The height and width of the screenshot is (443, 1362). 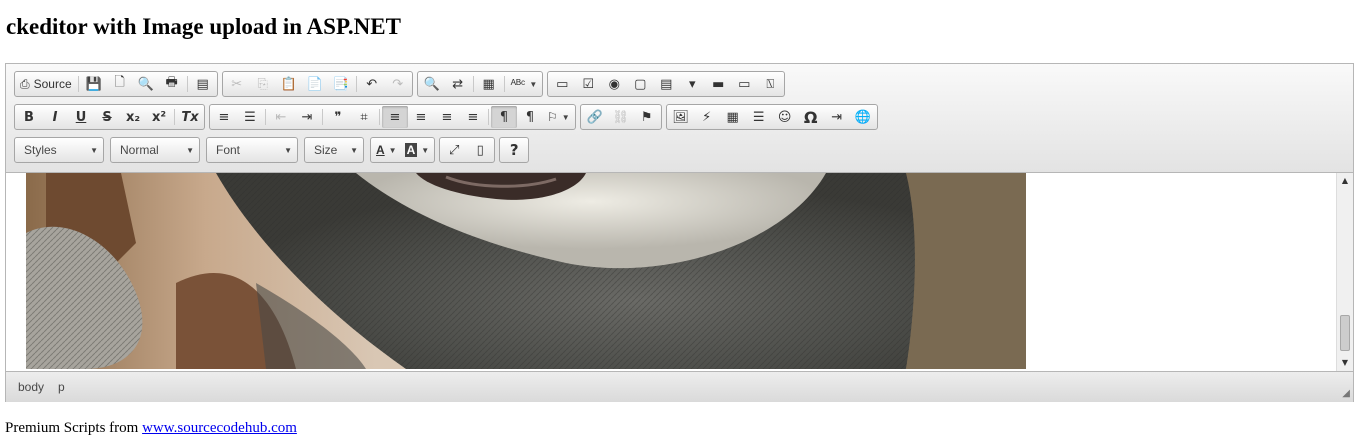 What do you see at coordinates (61, 387) in the screenshot?
I see `elements-path-p: p` at bounding box center [61, 387].